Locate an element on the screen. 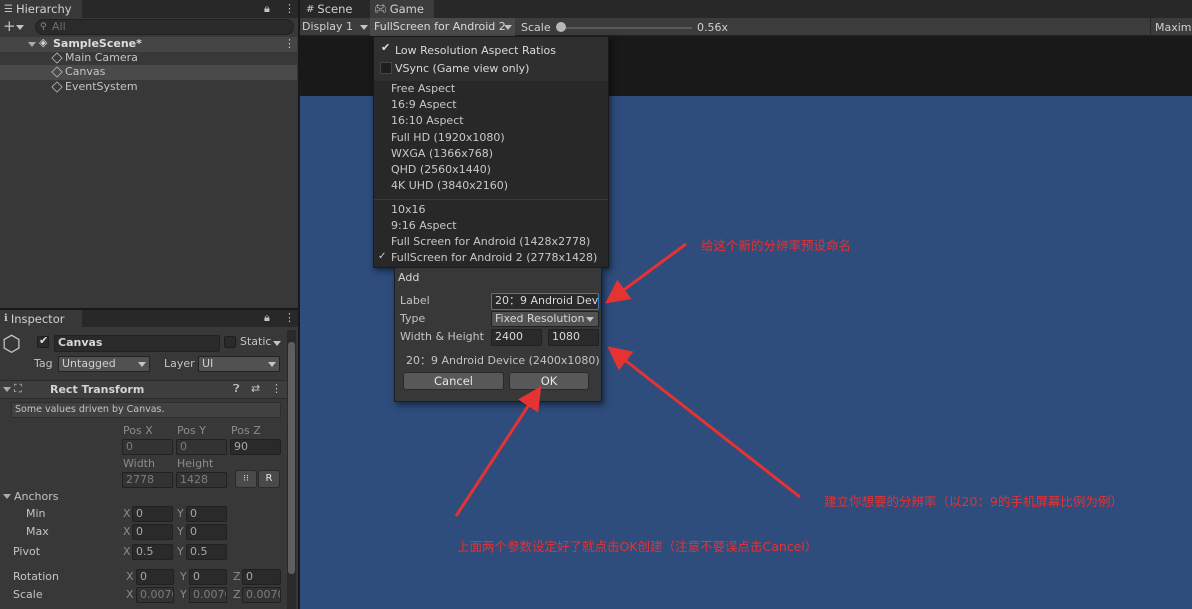 Image resolution: width=1192 pixels, height=609 pixels. annotation-arrows is located at coordinates (627, 379).